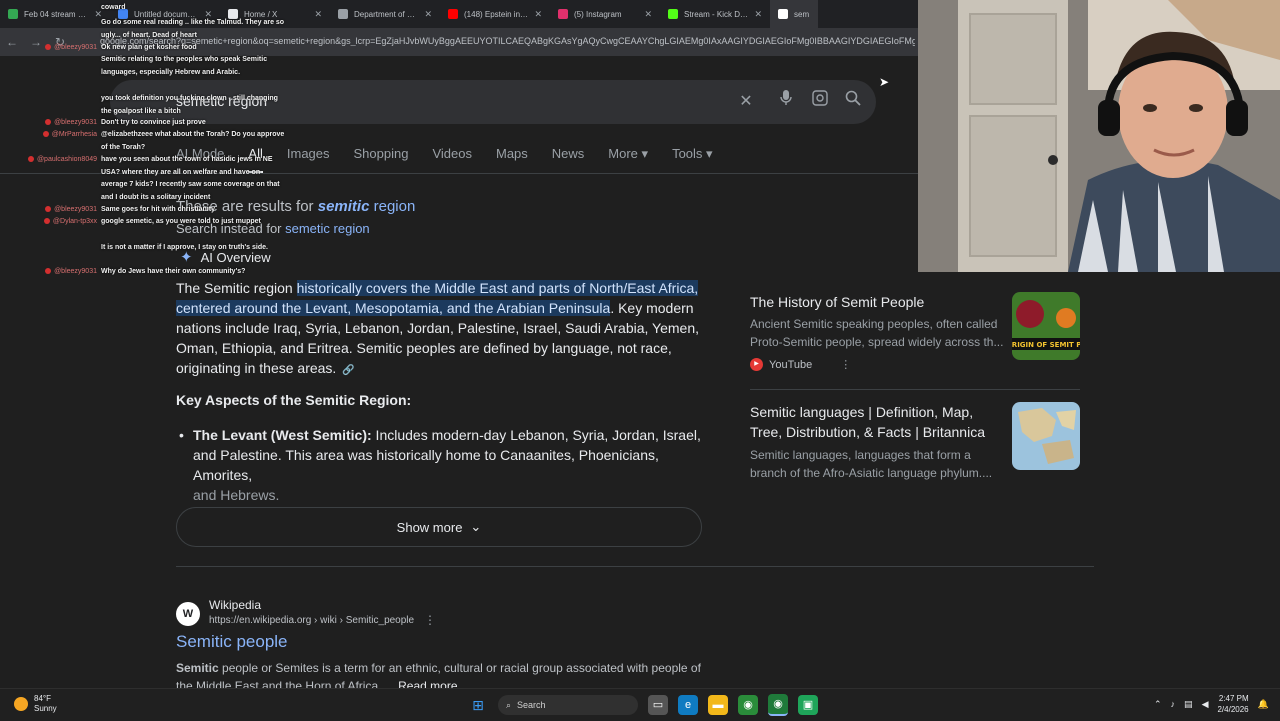  What do you see at coordinates (692, 160) in the screenshot?
I see `tab-tools: Tools ▾` at bounding box center [692, 160].